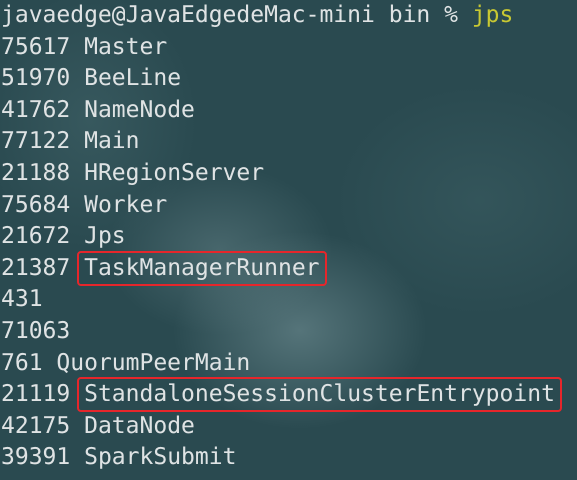 The width and height of the screenshot is (577, 480). What do you see at coordinates (35, 109) in the screenshot?
I see `process-id: 41762` at bounding box center [35, 109].